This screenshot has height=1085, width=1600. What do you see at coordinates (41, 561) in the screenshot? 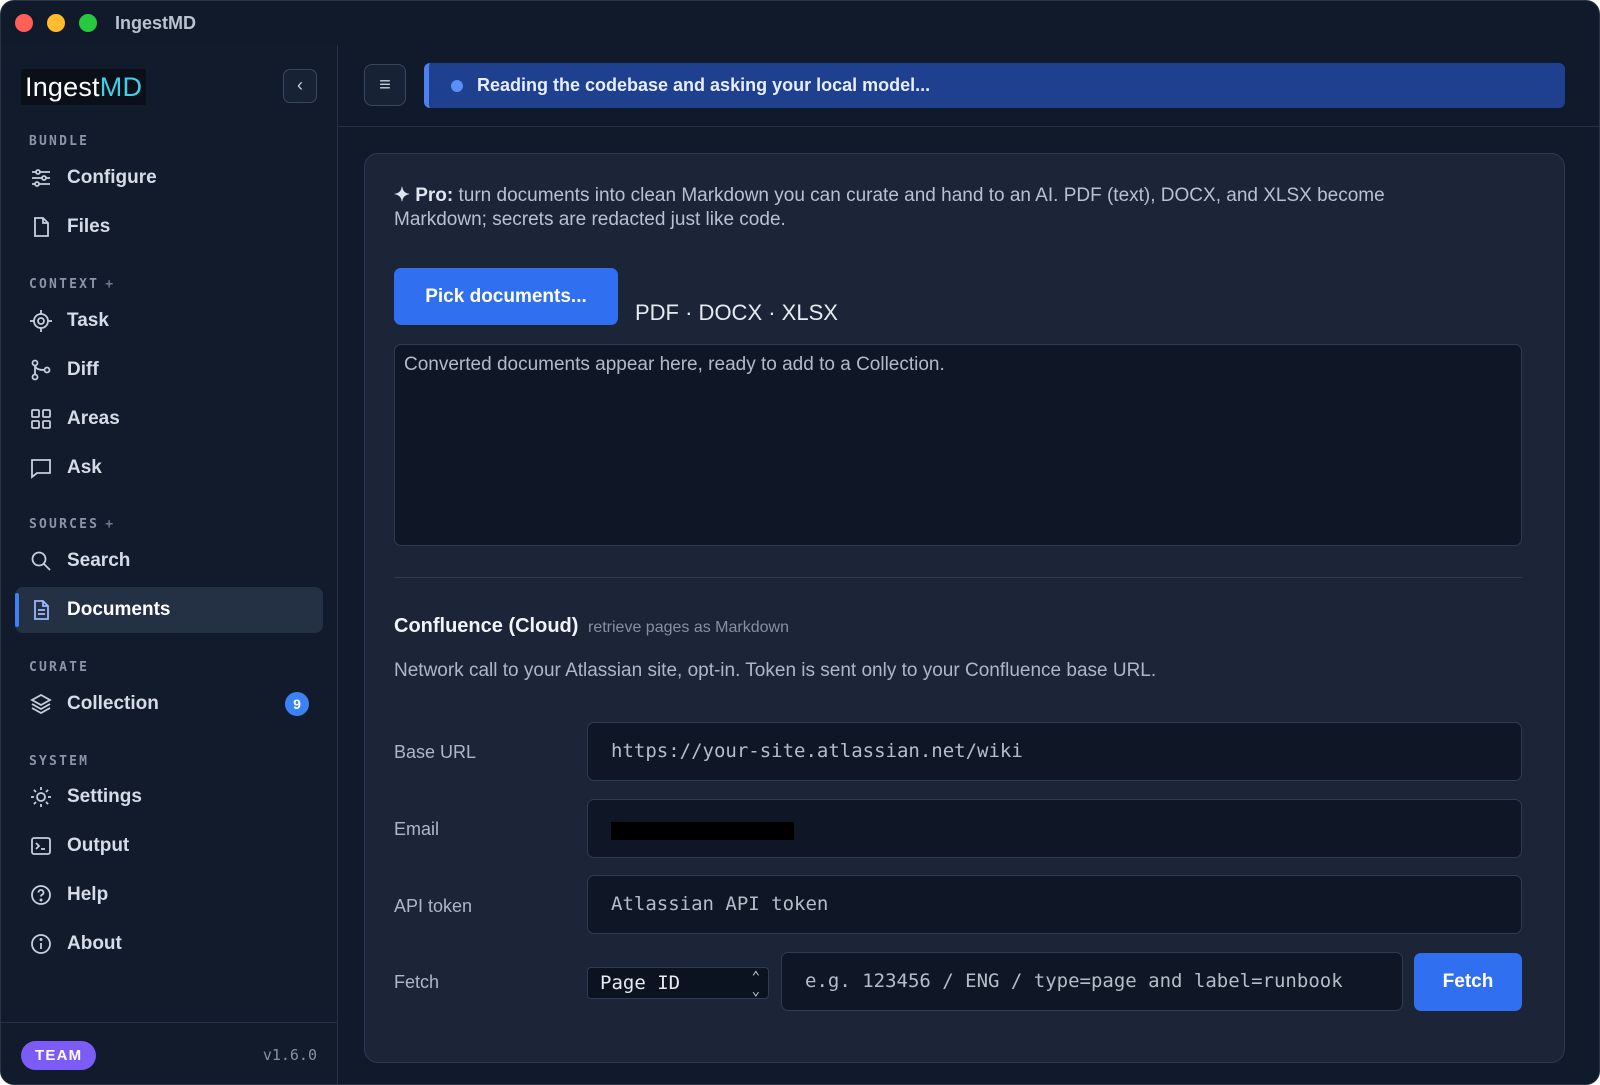
I see `search-icon` at bounding box center [41, 561].